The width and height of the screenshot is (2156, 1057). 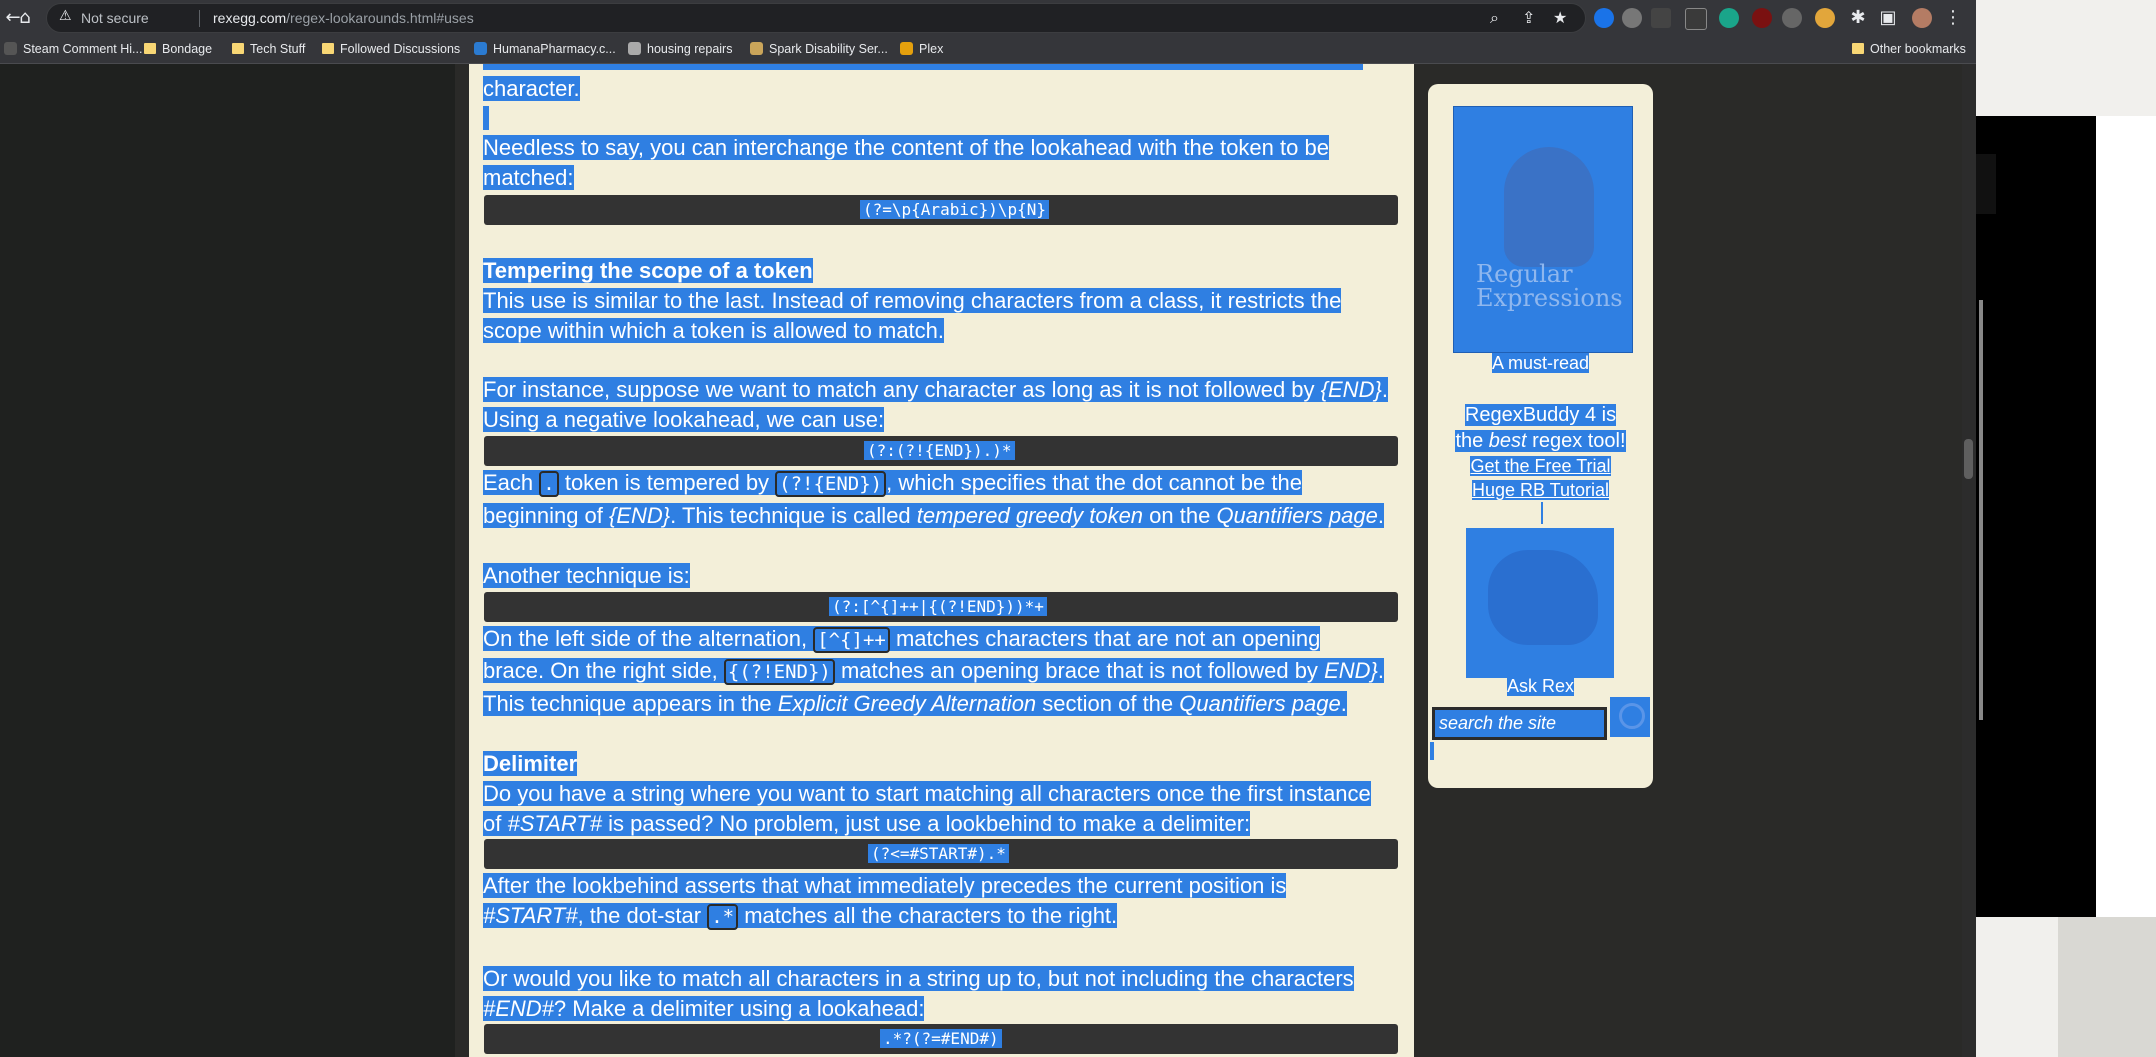 I want to click on url-text: rexegg.com/regex-lookarounds.html#uses, so click(x=343, y=18).